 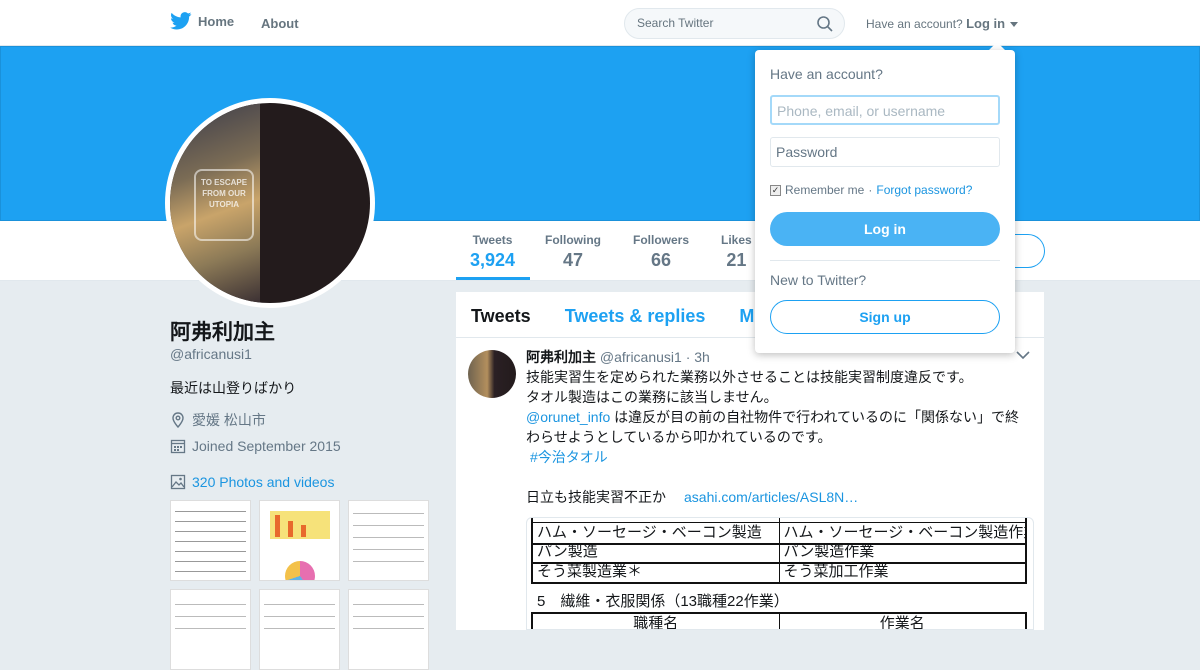 What do you see at coordinates (300, 585) in the screenshot?
I see `photo-grid` at bounding box center [300, 585].